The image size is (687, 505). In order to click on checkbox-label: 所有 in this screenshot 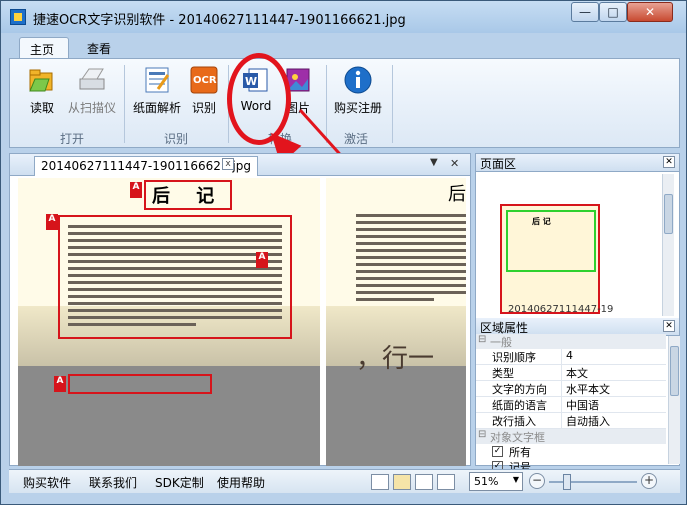, I will do `click(520, 452)`.